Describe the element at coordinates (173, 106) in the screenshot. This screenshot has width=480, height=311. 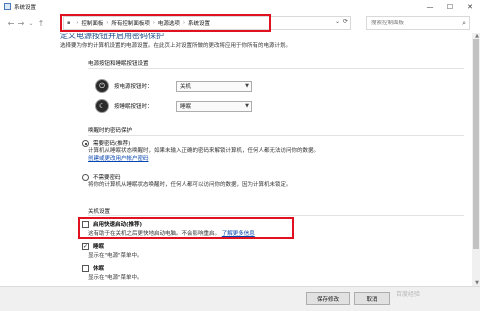
I see `sleep-button-row: ☾ 按睡眠按钮时： 睡眠 ▼` at that location.